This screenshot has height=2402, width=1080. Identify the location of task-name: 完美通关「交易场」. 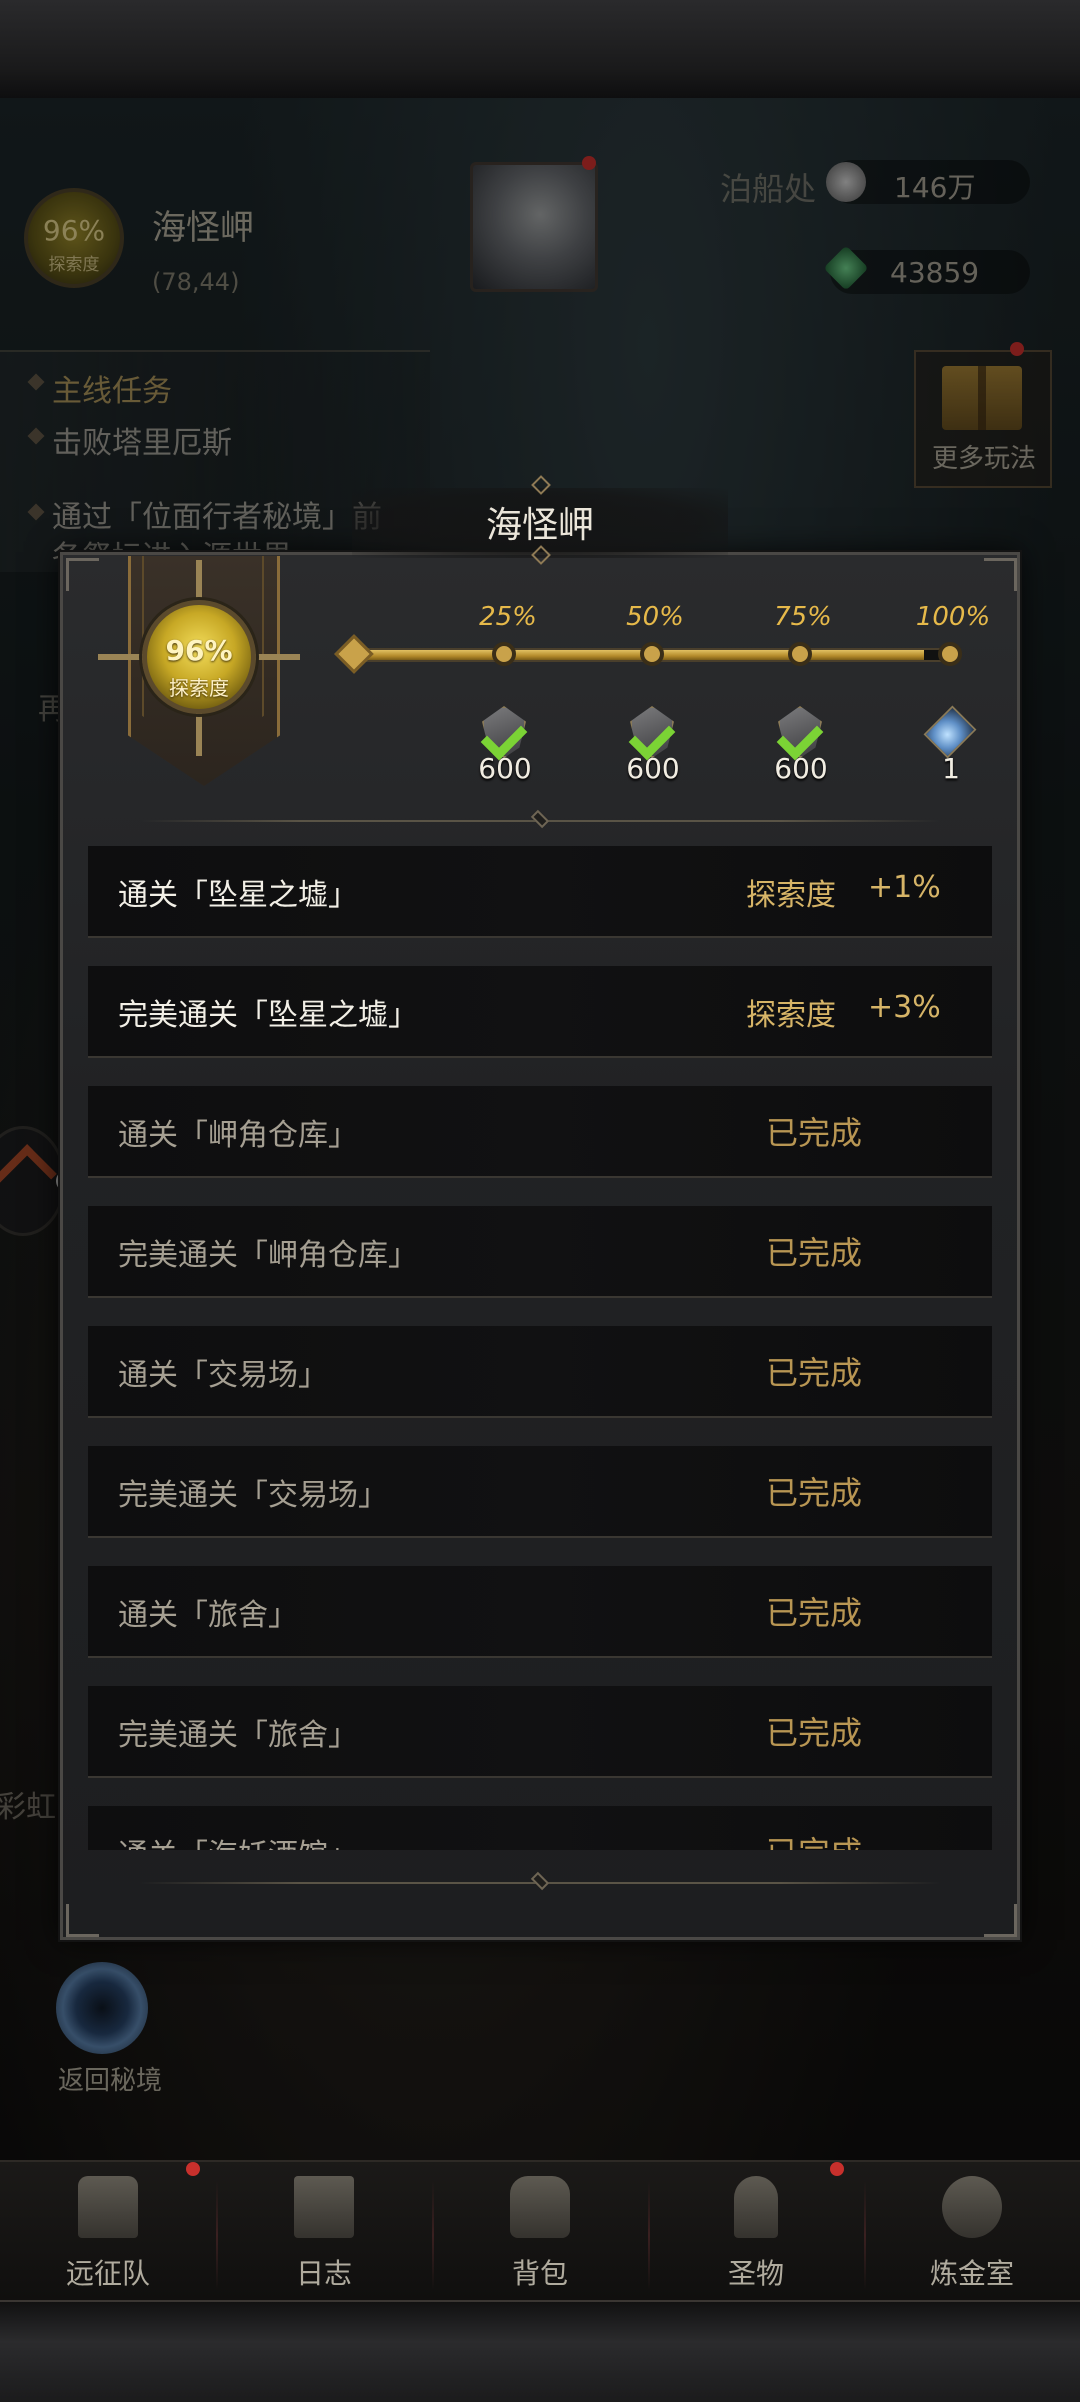
(253, 1495).